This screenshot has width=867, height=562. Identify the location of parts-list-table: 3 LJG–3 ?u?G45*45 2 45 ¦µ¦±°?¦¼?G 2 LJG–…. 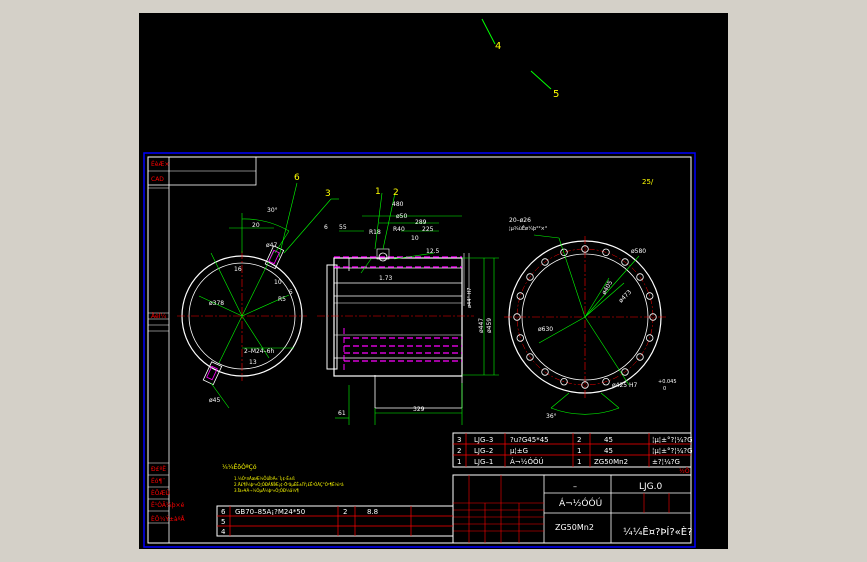
(572, 450).